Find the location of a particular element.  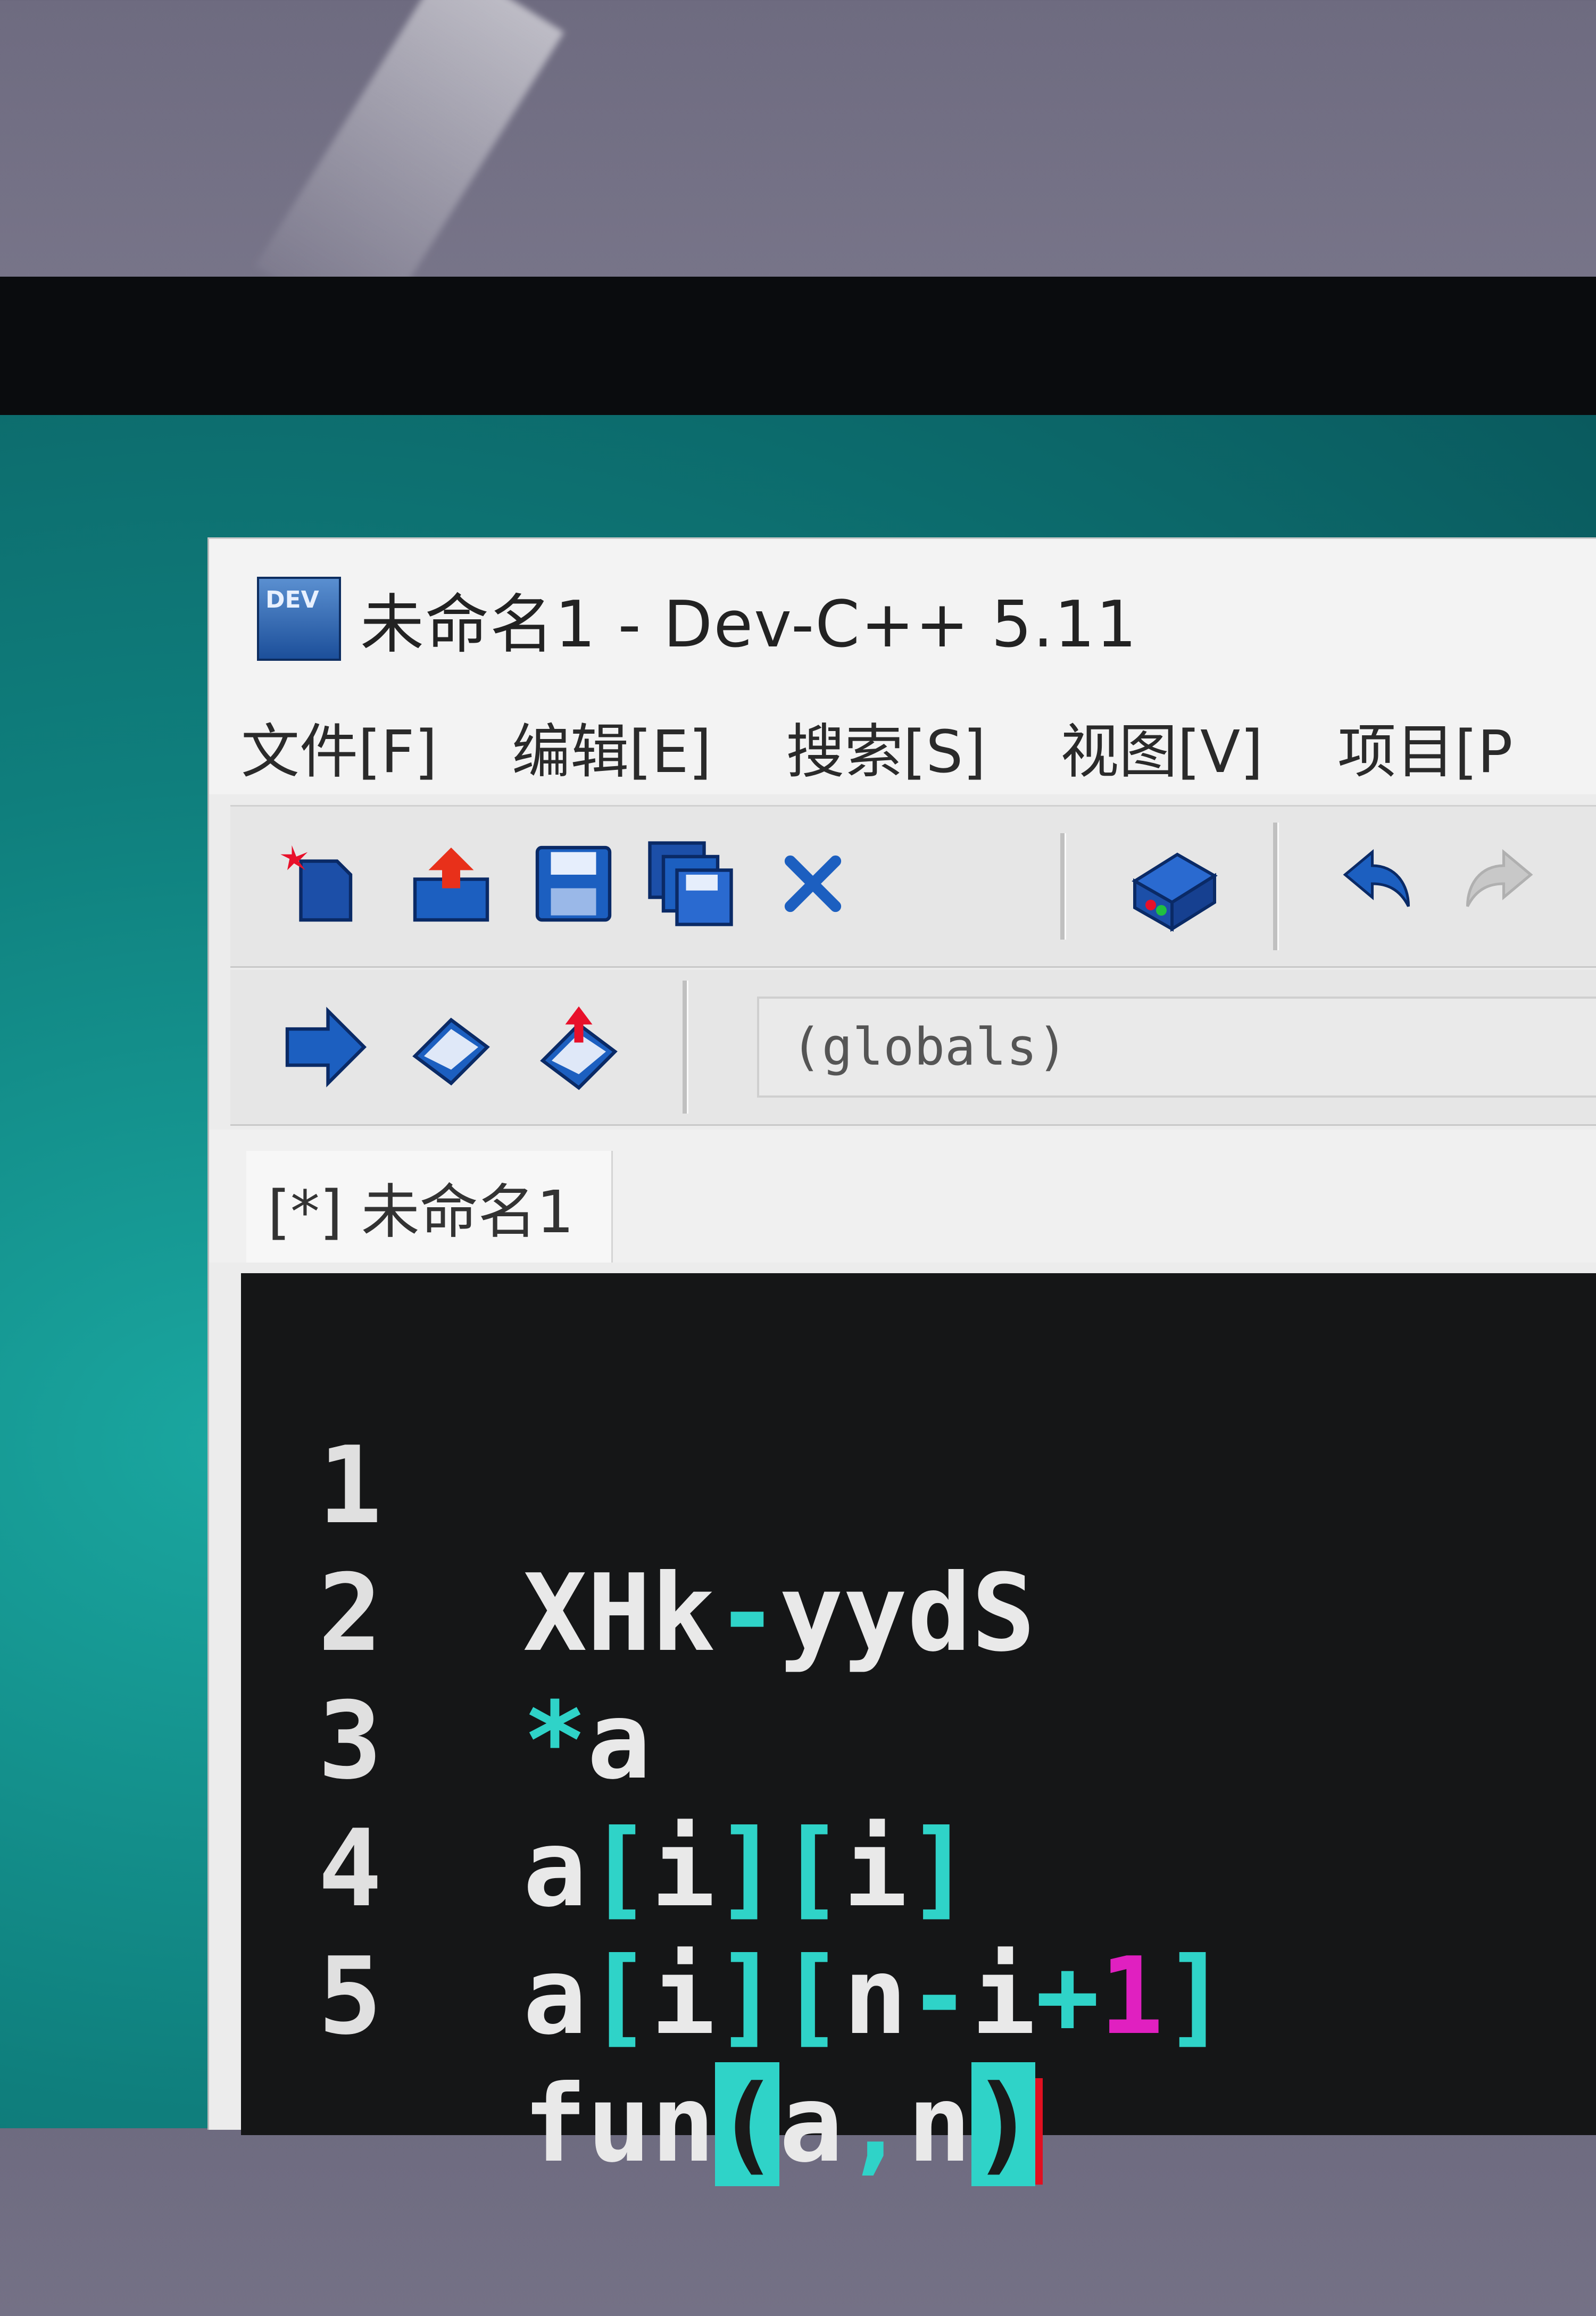

undo-icon is located at coordinates (1377, 884).